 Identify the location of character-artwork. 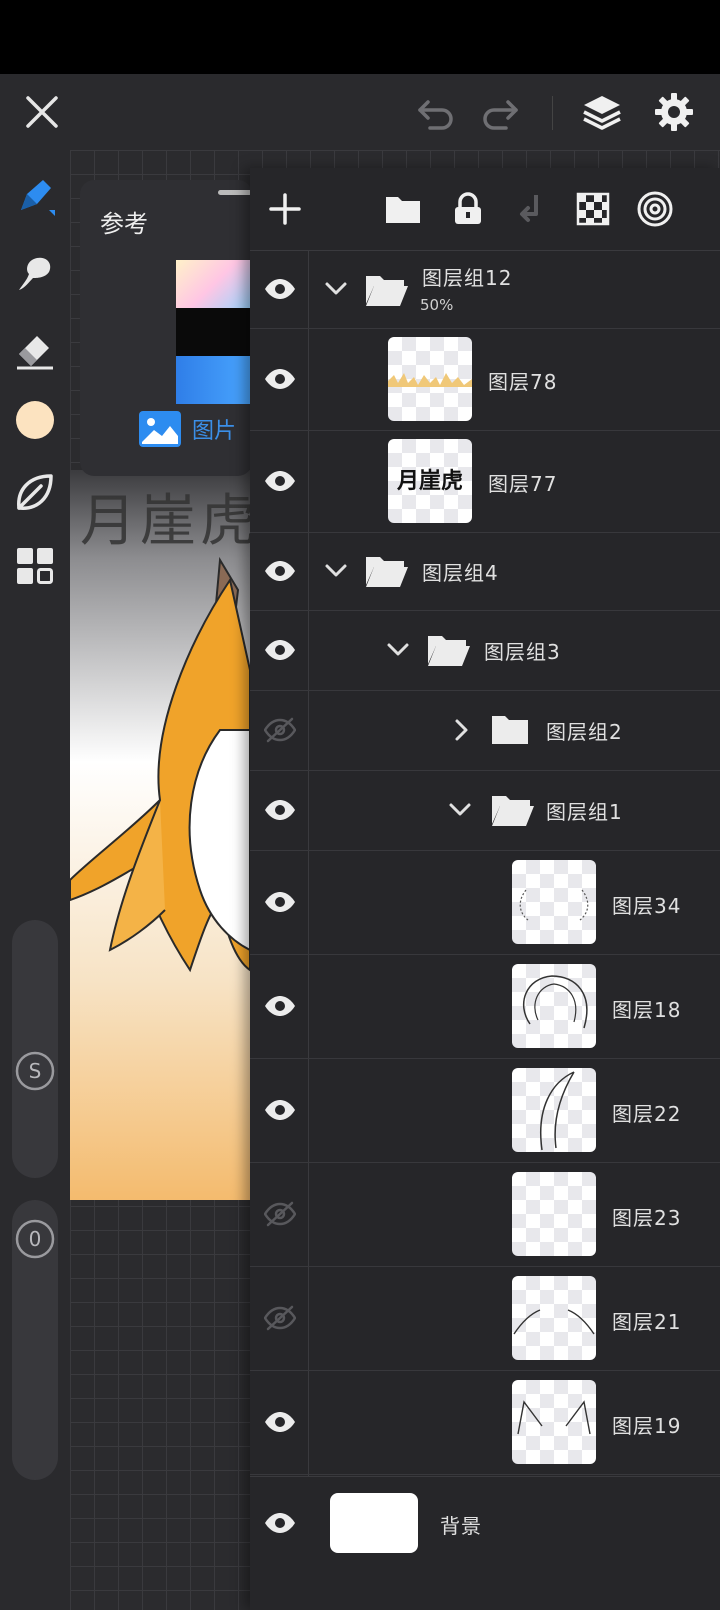
(160, 764).